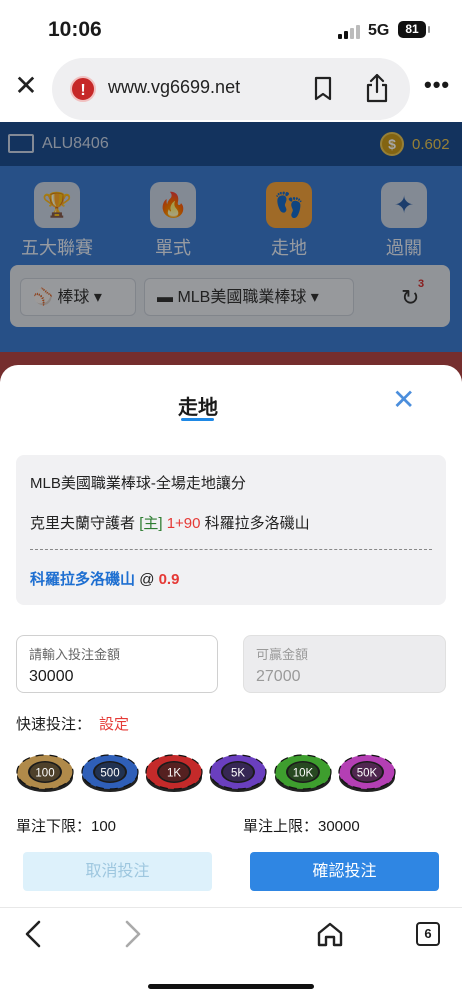 This screenshot has width=462, height=1000. What do you see at coordinates (231, 549) in the screenshot?
I see `divider` at bounding box center [231, 549].